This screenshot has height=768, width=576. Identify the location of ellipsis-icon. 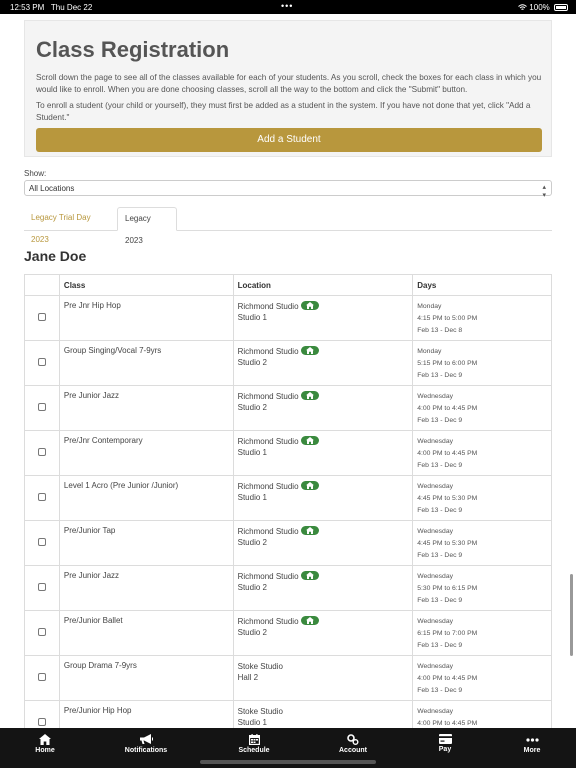
(532, 740).